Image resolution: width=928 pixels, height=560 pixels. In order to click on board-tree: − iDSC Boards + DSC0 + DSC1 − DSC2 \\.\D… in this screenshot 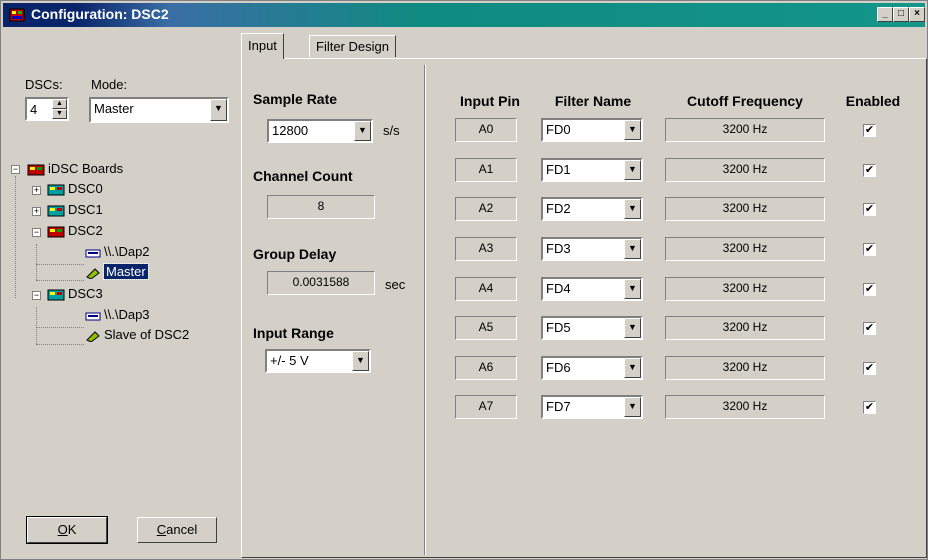, I will do `click(119, 279)`.